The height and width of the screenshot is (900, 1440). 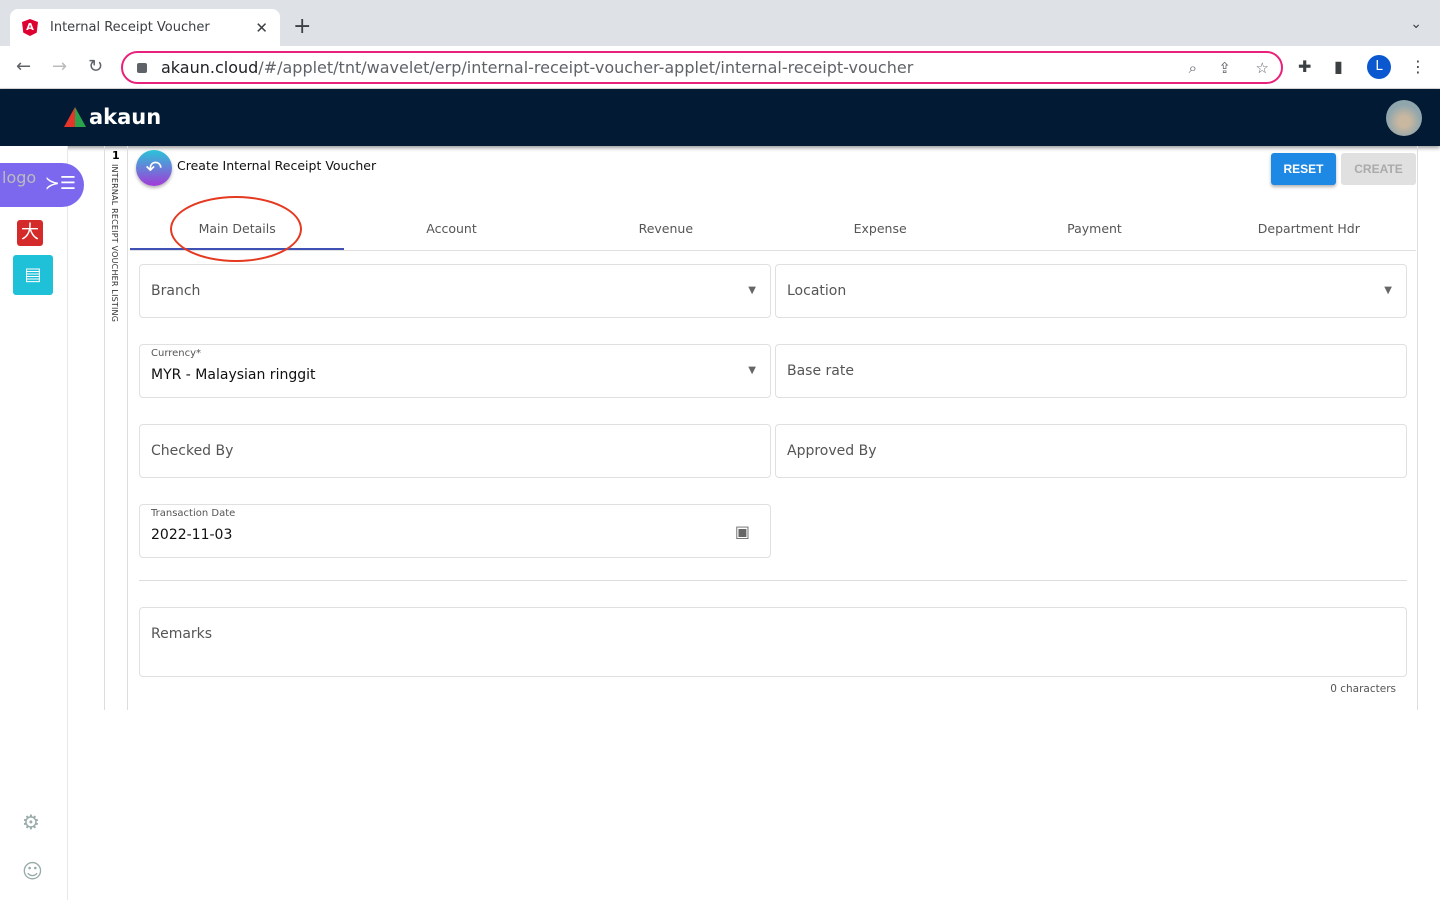 What do you see at coordinates (1418, 66) in the screenshot?
I see `menu-dots-icon: ⋮` at bounding box center [1418, 66].